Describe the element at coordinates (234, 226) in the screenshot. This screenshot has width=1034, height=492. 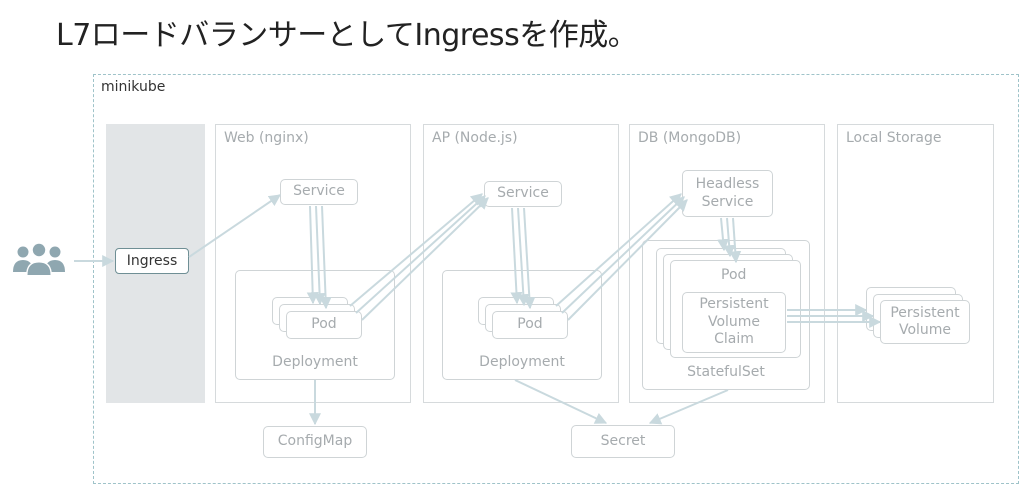
I see `arrow-ingress-web-service` at that location.